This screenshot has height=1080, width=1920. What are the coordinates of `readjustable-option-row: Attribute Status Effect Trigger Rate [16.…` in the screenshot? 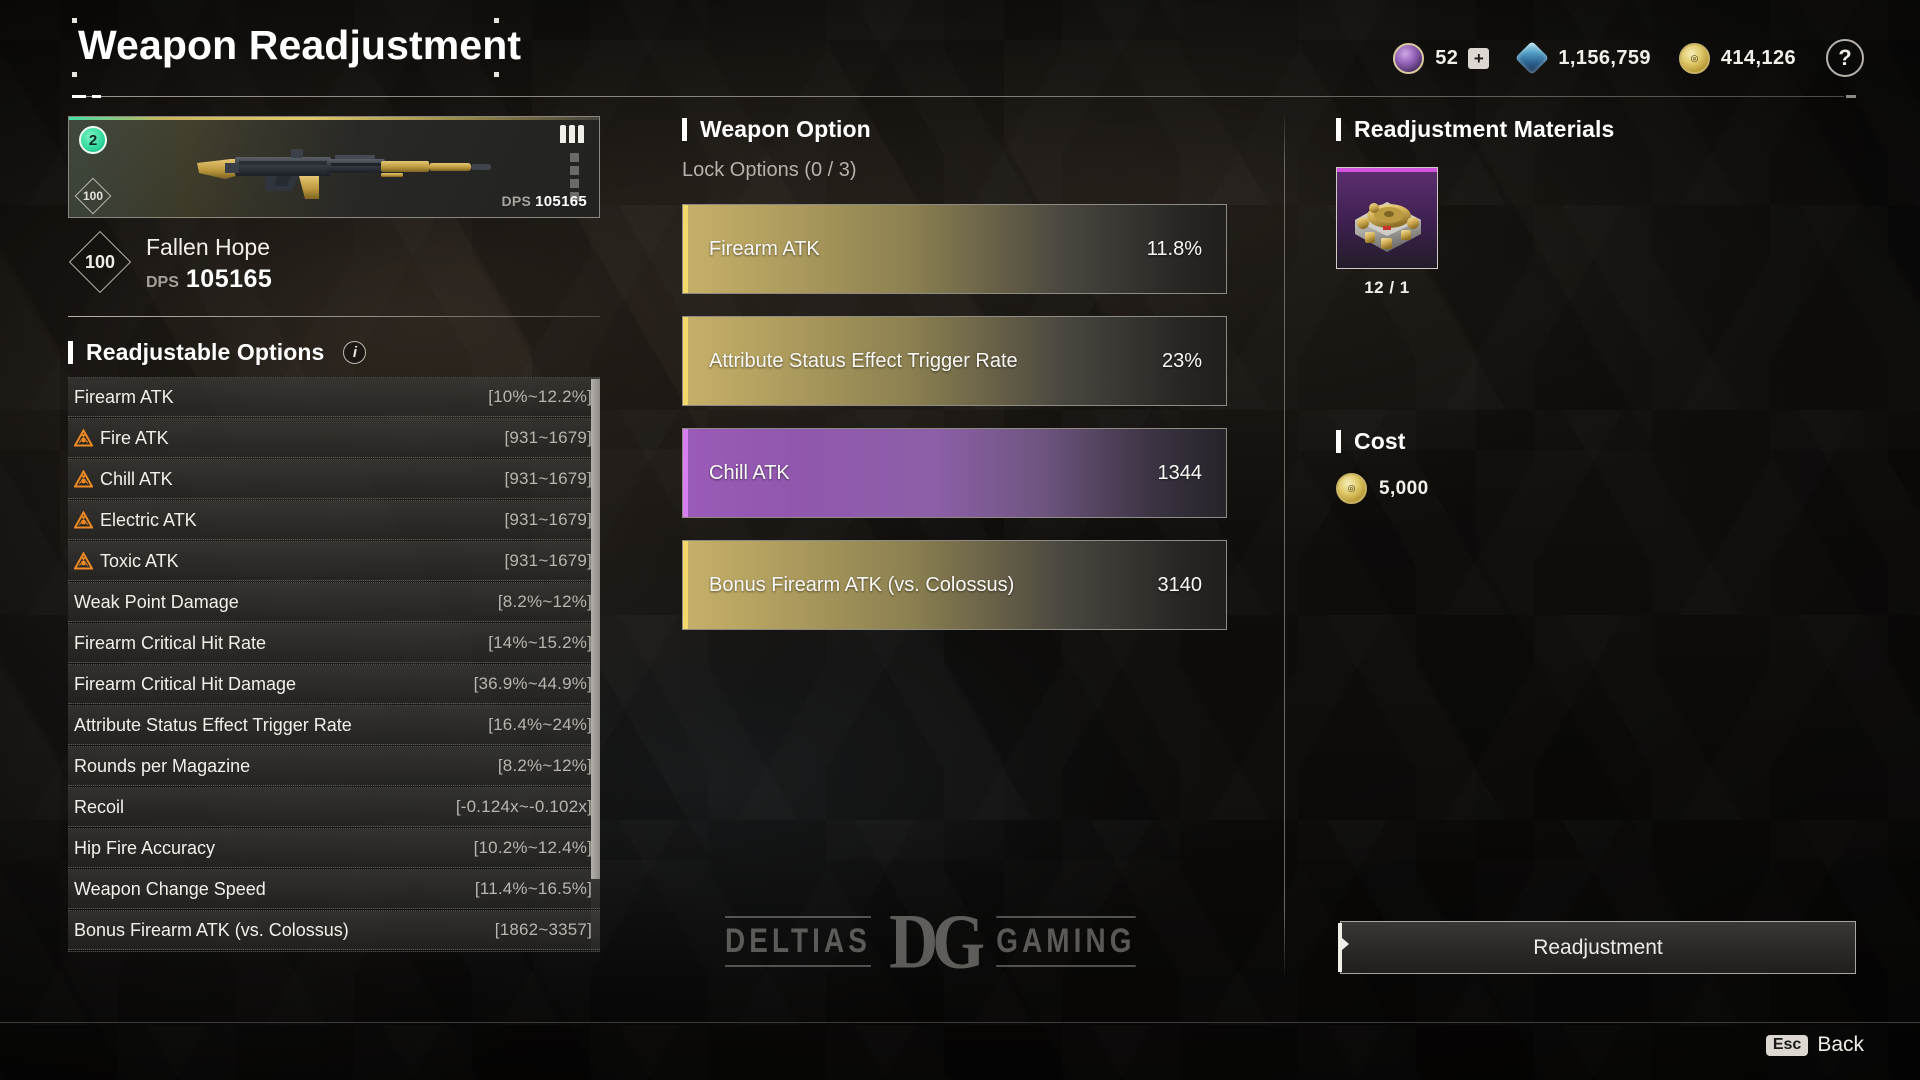 It's located at (334, 725).